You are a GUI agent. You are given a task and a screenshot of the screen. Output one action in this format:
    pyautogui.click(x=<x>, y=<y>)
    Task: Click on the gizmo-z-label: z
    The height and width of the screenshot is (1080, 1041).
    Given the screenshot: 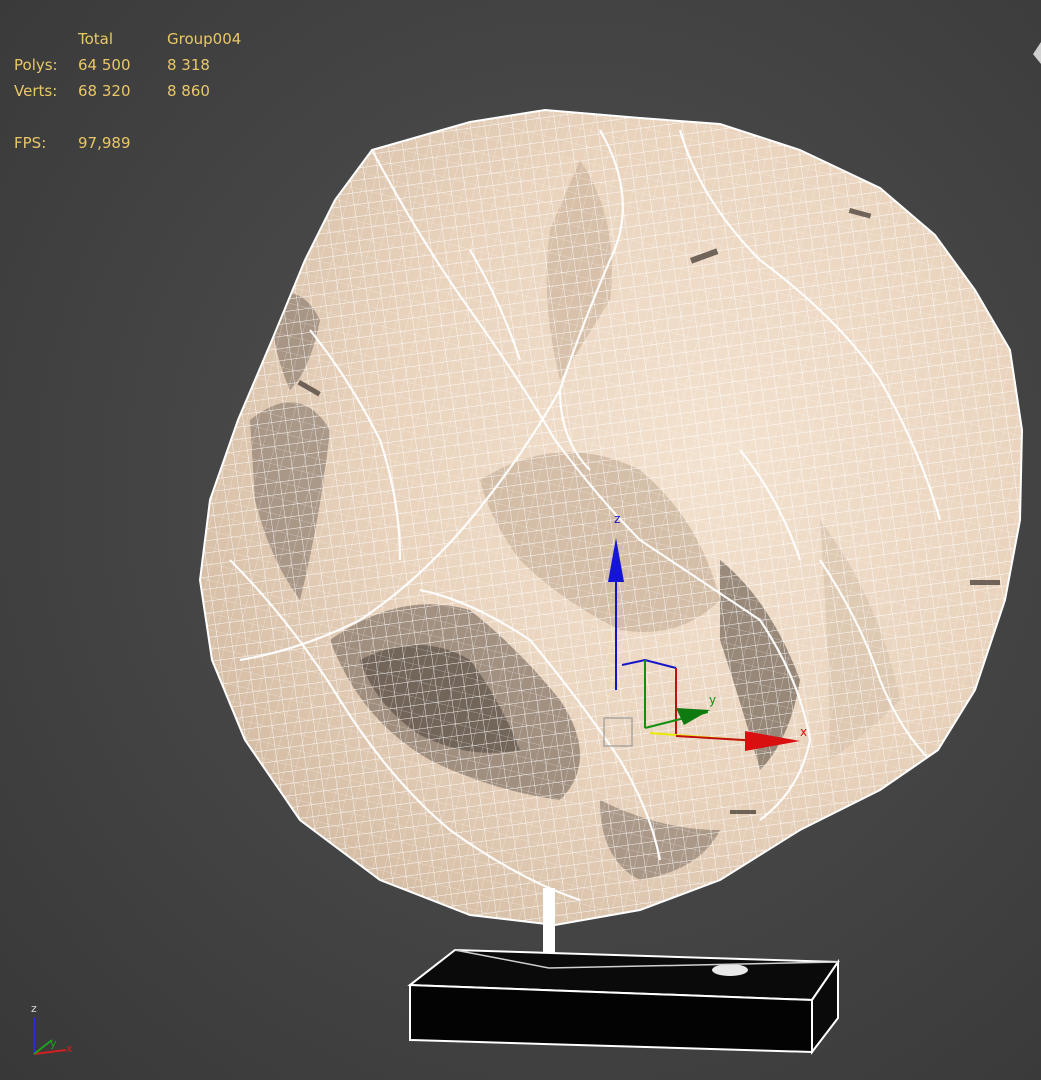 What is the action you would take?
    pyautogui.click(x=617, y=519)
    